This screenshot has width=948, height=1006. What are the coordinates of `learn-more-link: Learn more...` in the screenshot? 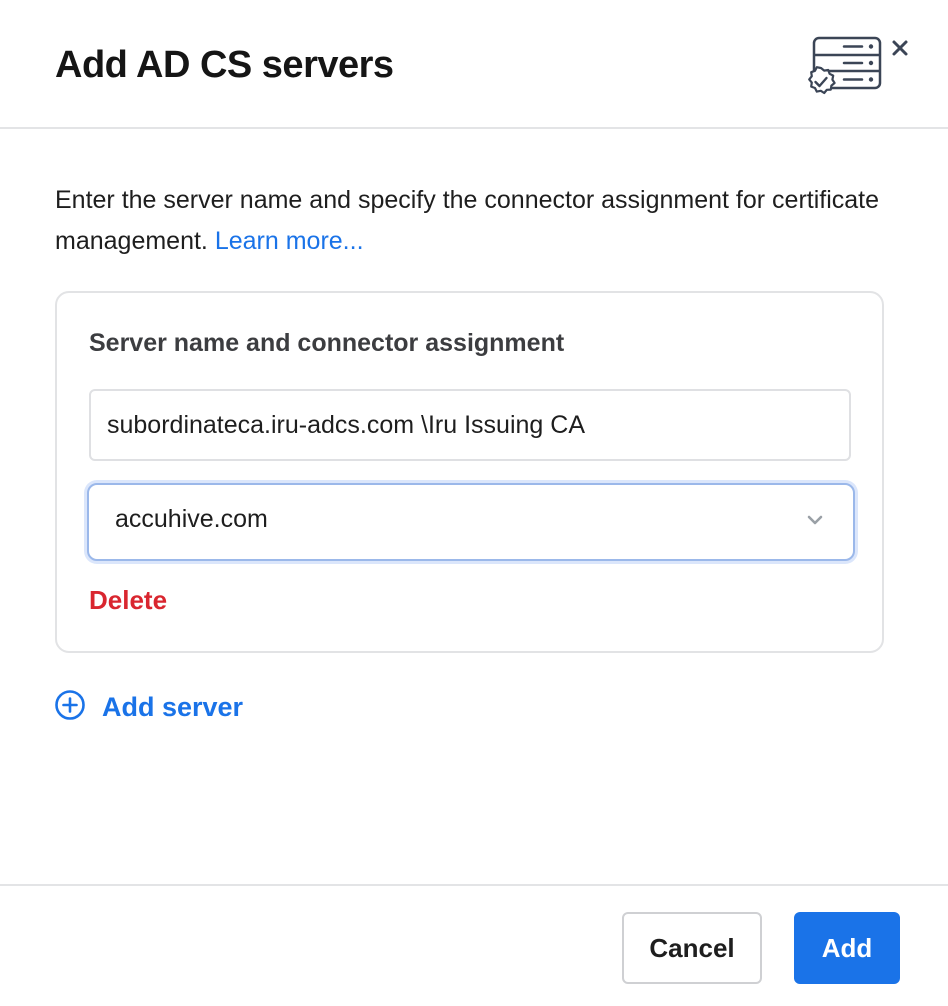 It's located at (289, 241).